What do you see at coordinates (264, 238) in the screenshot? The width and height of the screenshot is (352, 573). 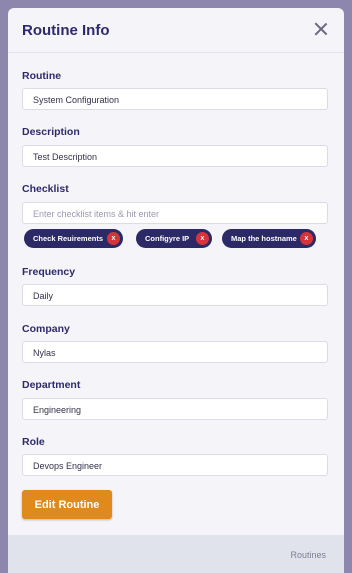 I see `checklist-chip-label: Map the hostname` at bounding box center [264, 238].